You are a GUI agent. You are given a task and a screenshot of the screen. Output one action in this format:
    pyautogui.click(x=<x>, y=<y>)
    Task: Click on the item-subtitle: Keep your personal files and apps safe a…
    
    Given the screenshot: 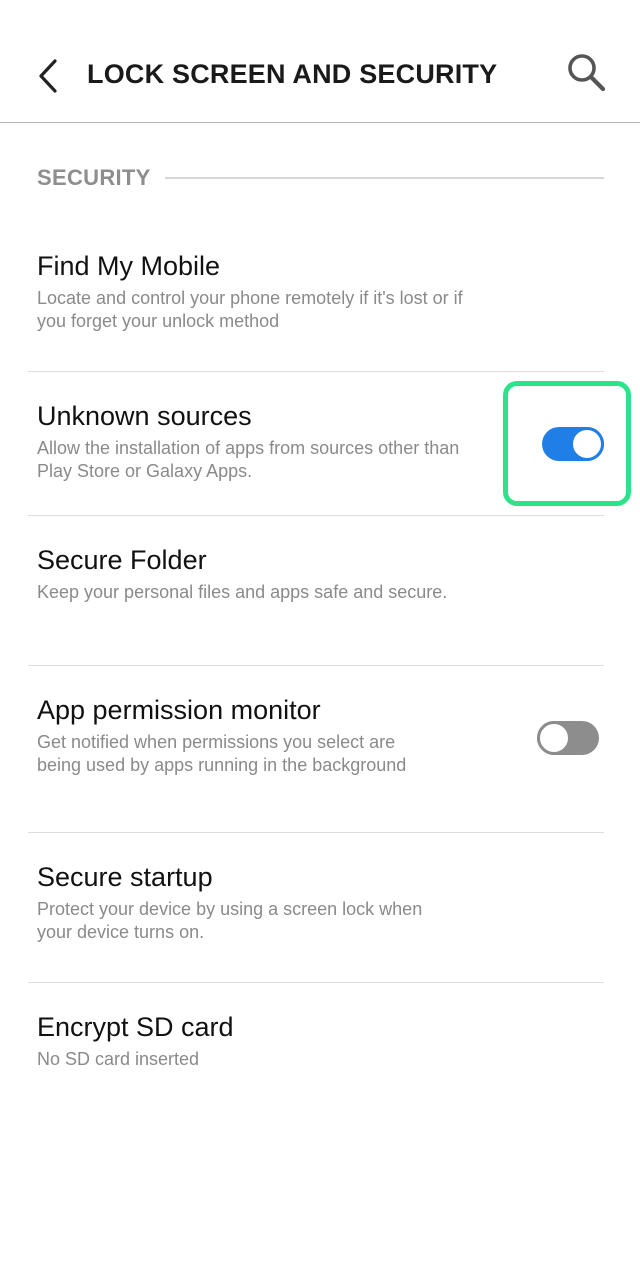 What is the action you would take?
    pyautogui.click(x=242, y=592)
    